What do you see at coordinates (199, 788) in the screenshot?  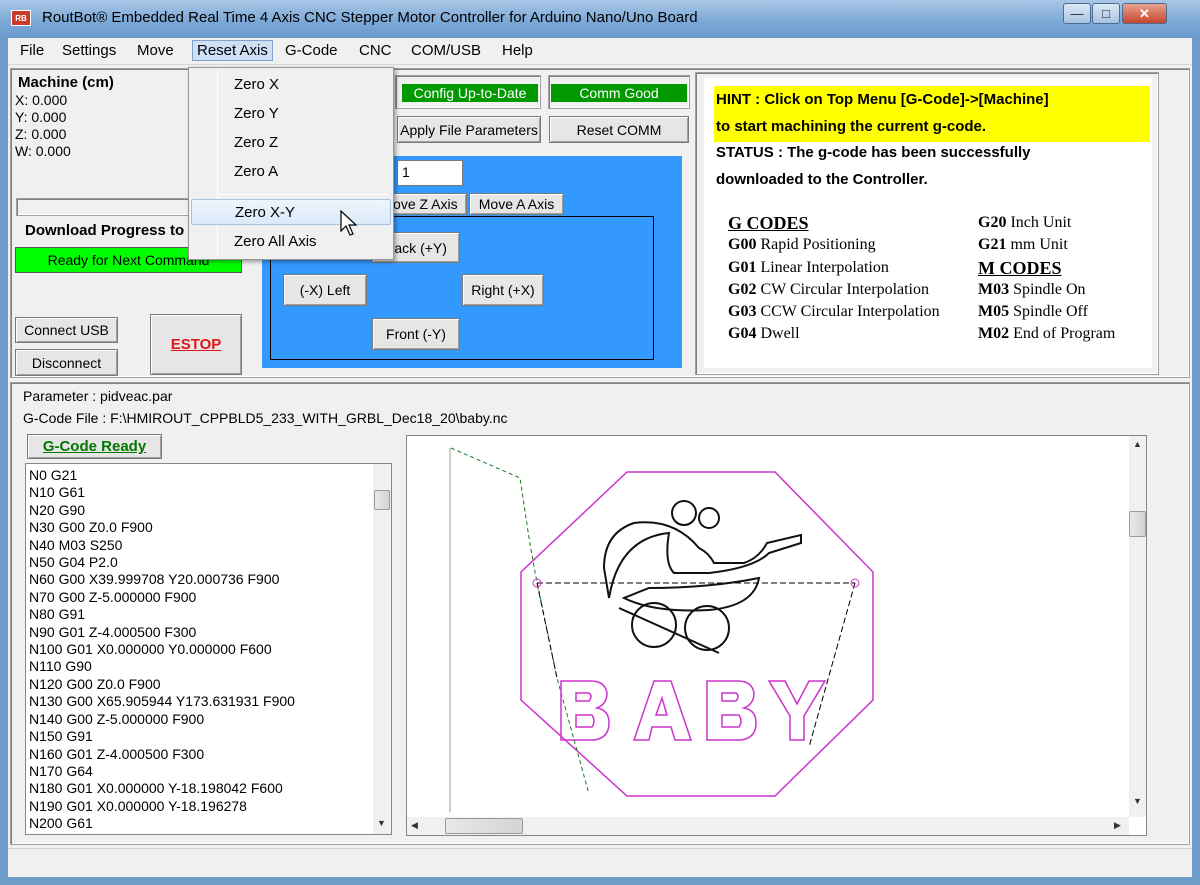 I see `gcode-line: N180 G01 X0.000000 Y-18.198042 F600` at bounding box center [199, 788].